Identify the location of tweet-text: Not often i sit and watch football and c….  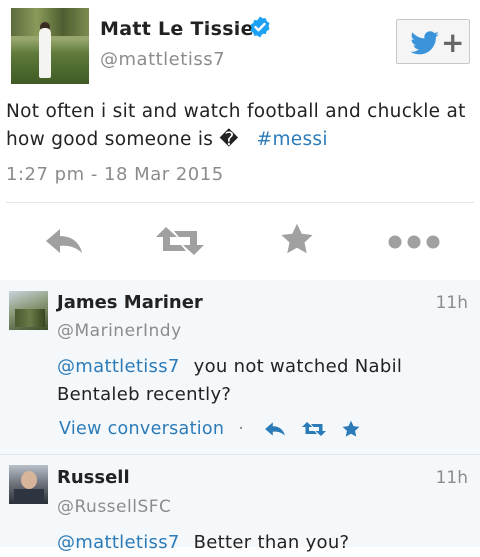
(240, 126).